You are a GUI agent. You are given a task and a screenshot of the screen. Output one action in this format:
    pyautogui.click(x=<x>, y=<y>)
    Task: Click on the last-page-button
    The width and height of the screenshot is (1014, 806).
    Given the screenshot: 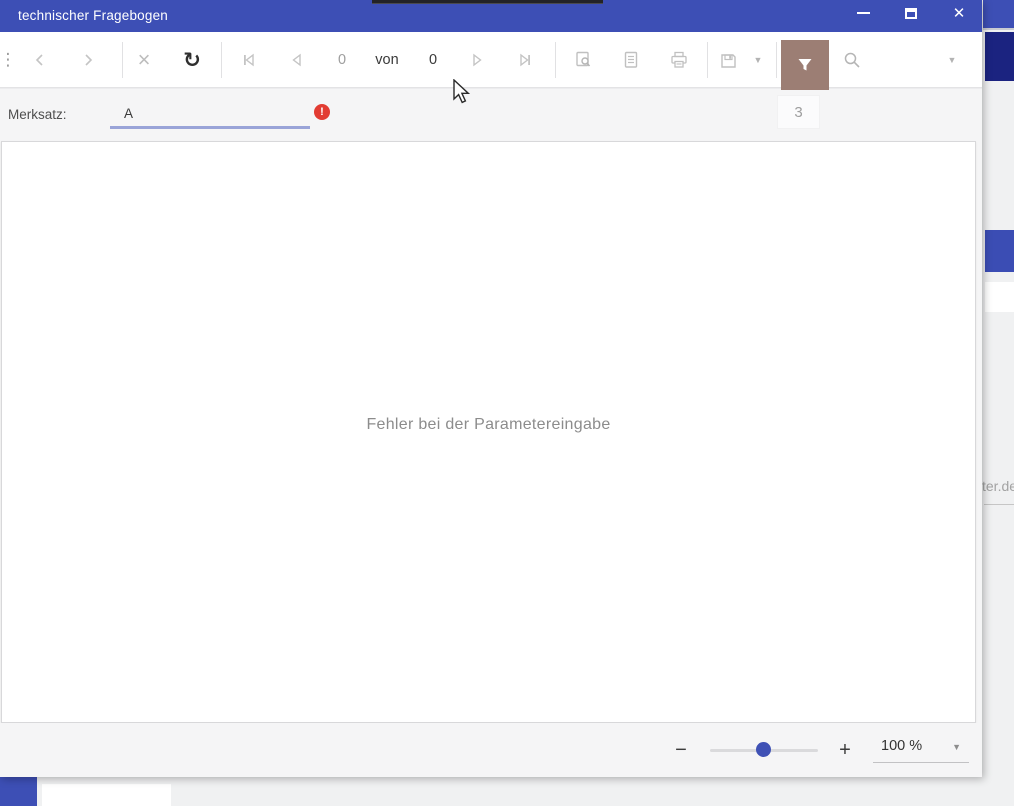 What is the action you would take?
    pyautogui.click(x=525, y=60)
    